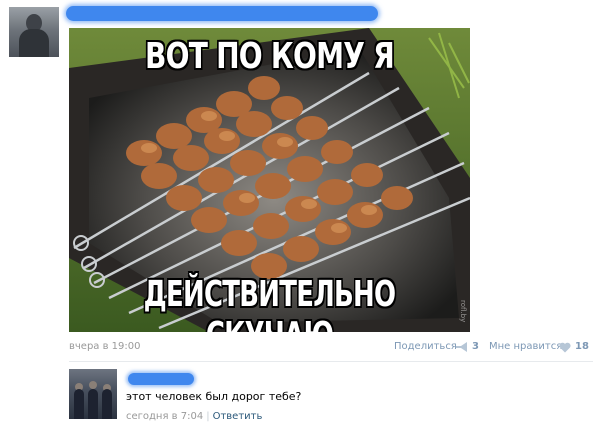 Image resolution: width=600 pixels, height=430 pixels. What do you see at coordinates (475, 346) in the screenshot?
I see `share-count: 3` at bounding box center [475, 346].